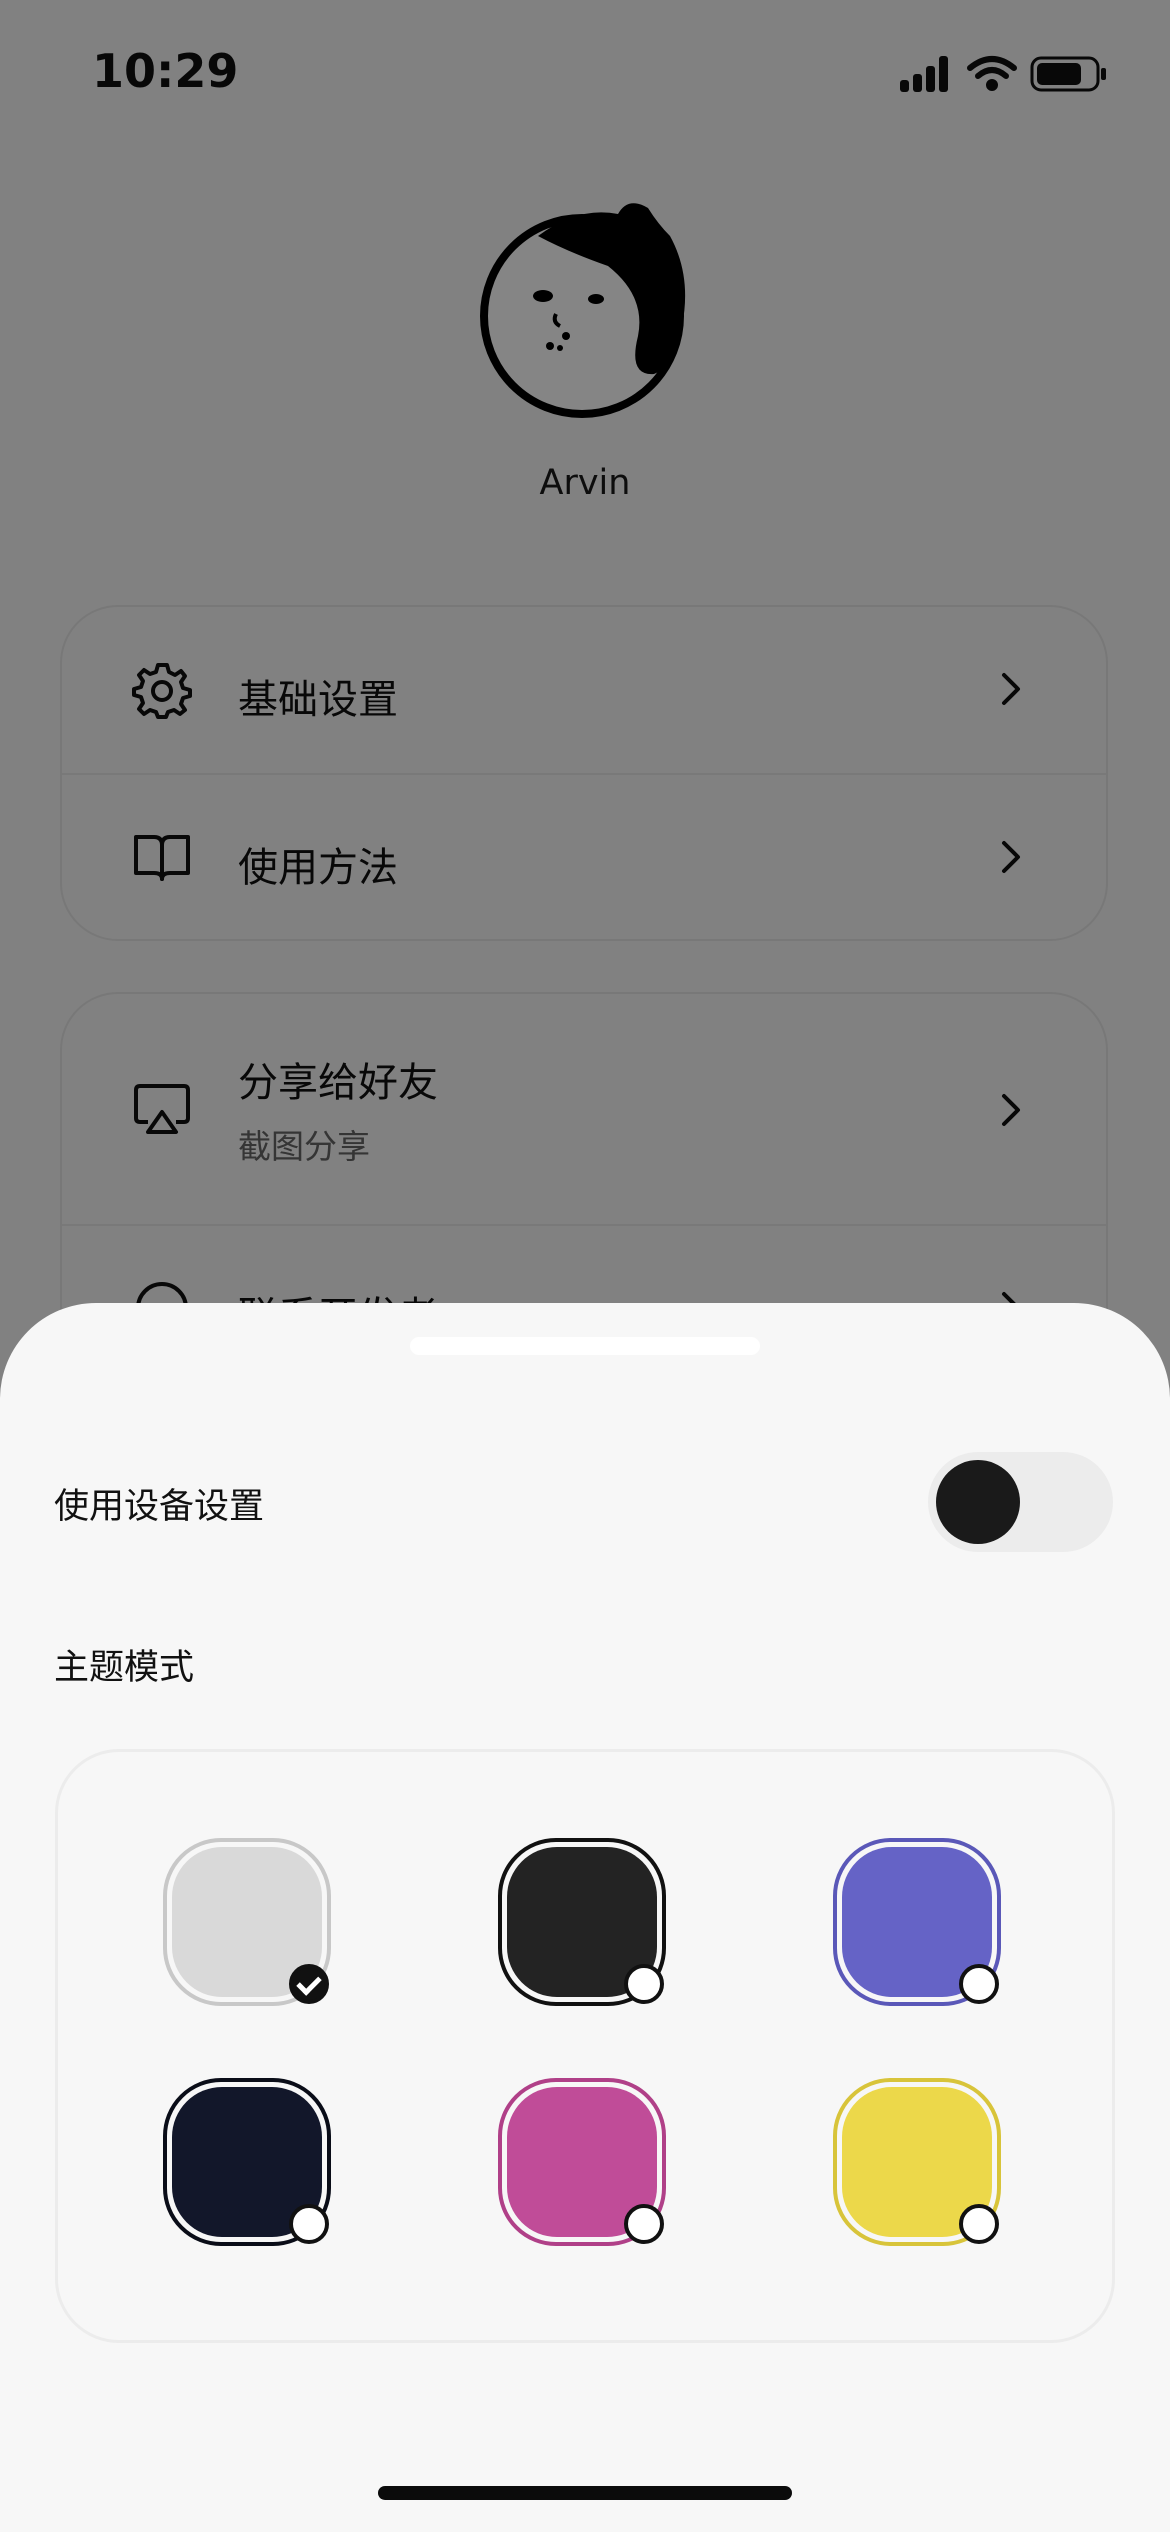 This screenshot has width=1170, height=2532. I want to click on sheet-grabber, so click(585, 1346).